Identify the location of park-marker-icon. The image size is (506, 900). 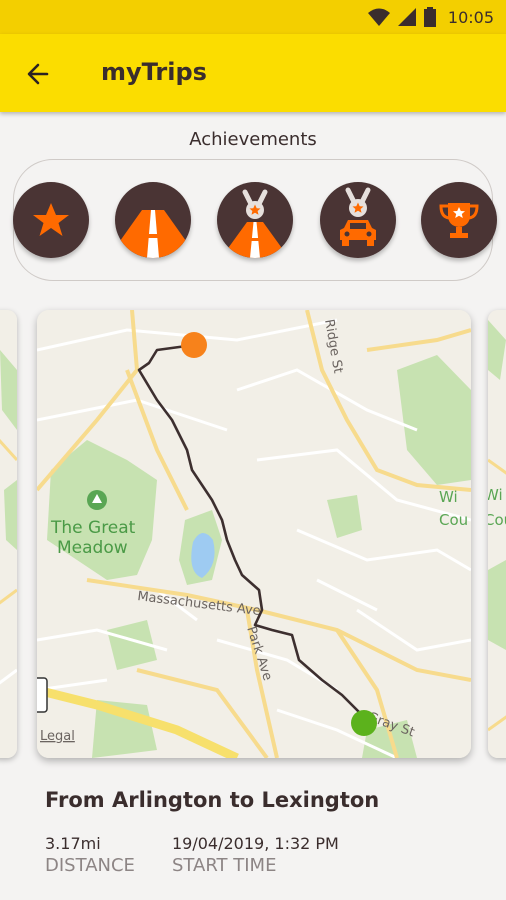
(97, 500).